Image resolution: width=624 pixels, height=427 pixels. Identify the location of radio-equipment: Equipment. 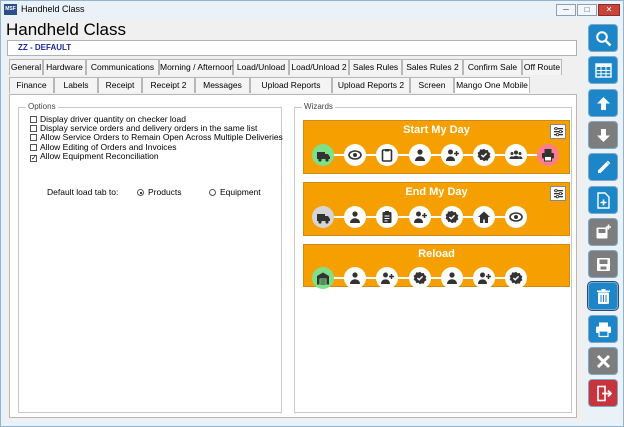
(235, 192).